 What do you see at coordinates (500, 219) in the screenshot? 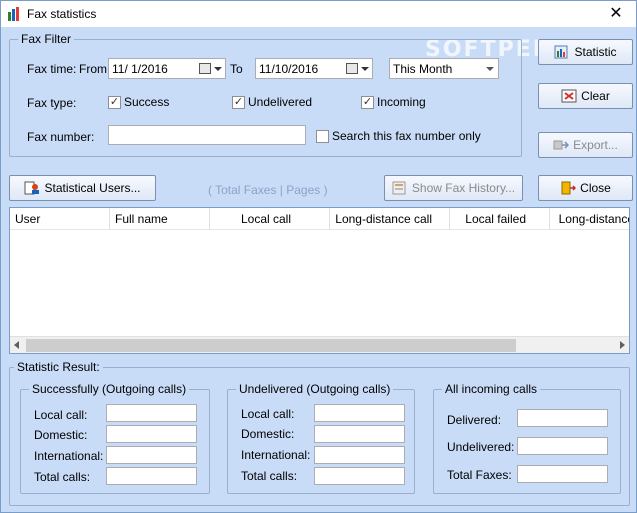
I see `column-header-local-failed: Local failed` at bounding box center [500, 219].